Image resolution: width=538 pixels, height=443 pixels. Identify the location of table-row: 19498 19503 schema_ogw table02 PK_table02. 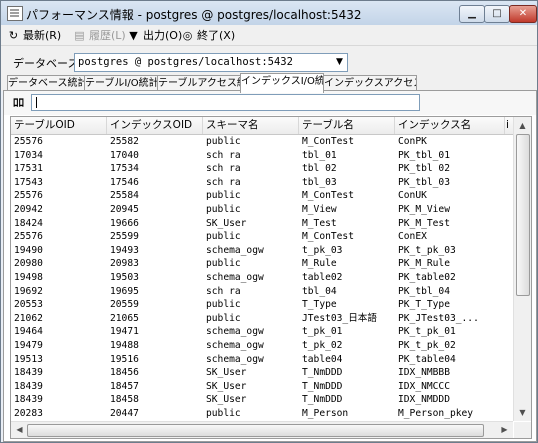
(262, 278).